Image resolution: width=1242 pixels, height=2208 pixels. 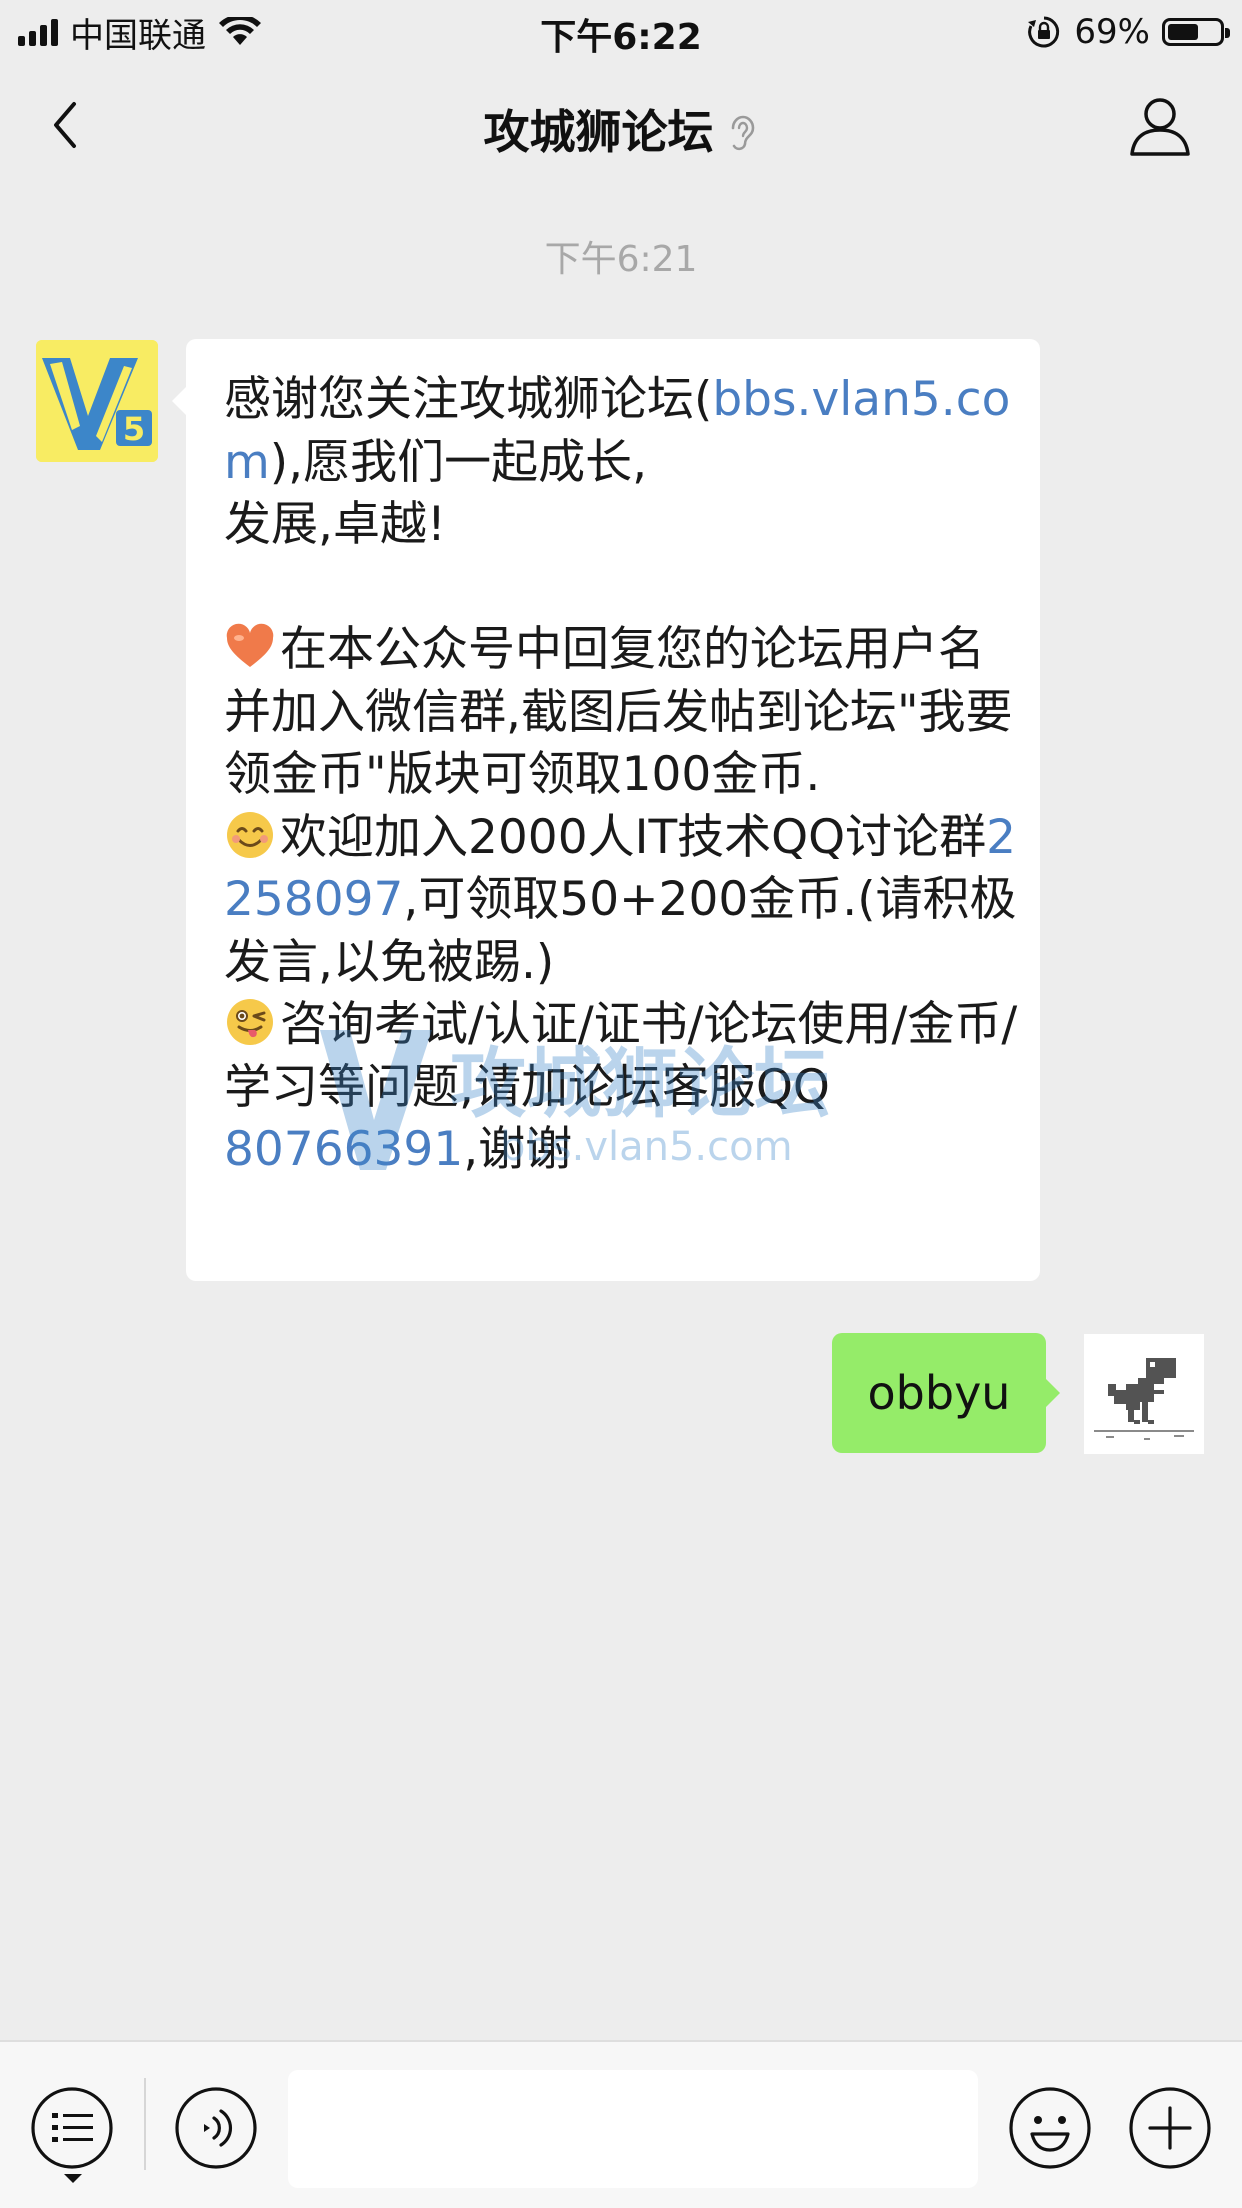 I want to click on heart-emoji-icon, so click(x=250, y=645).